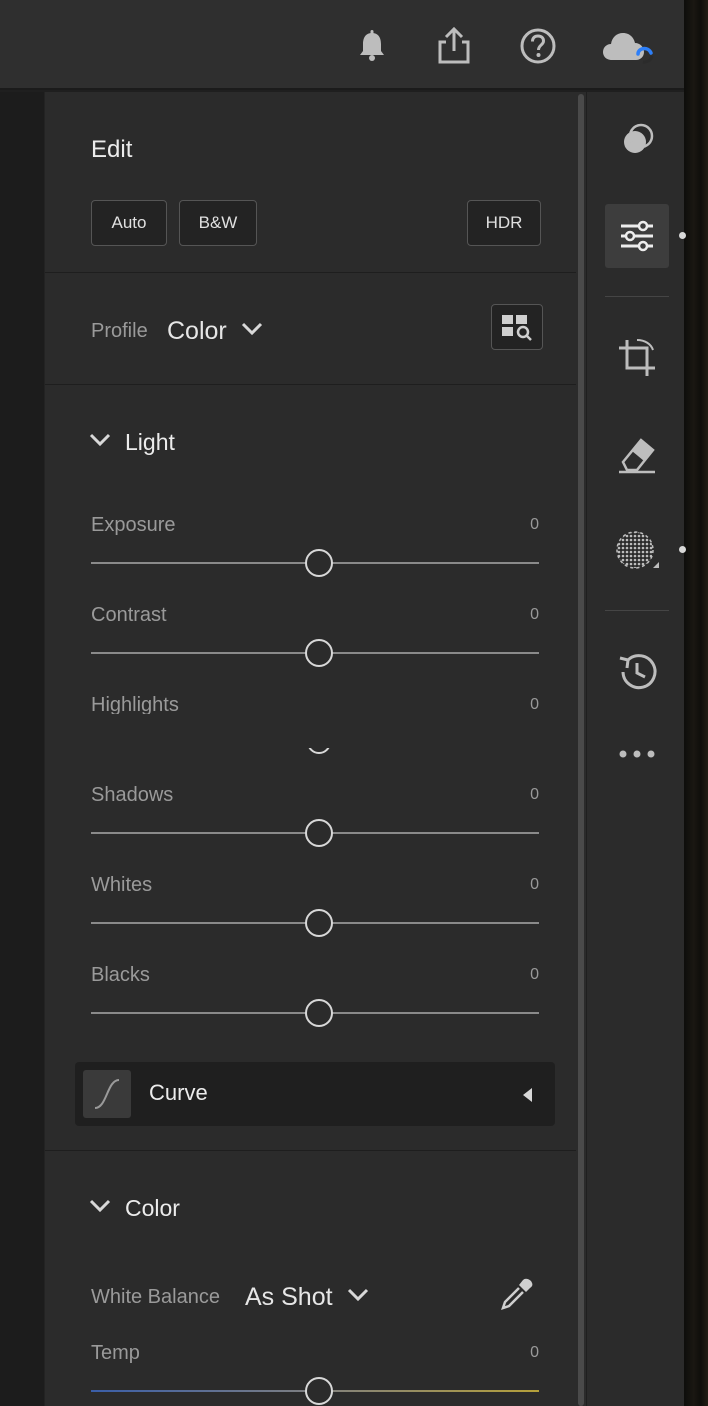 Image resolution: width=708 pixels, height=1406 pixels. Describe the element at coordinates (132, 795) in the screenshot. I see `shadows-label: Shadows` at that location.